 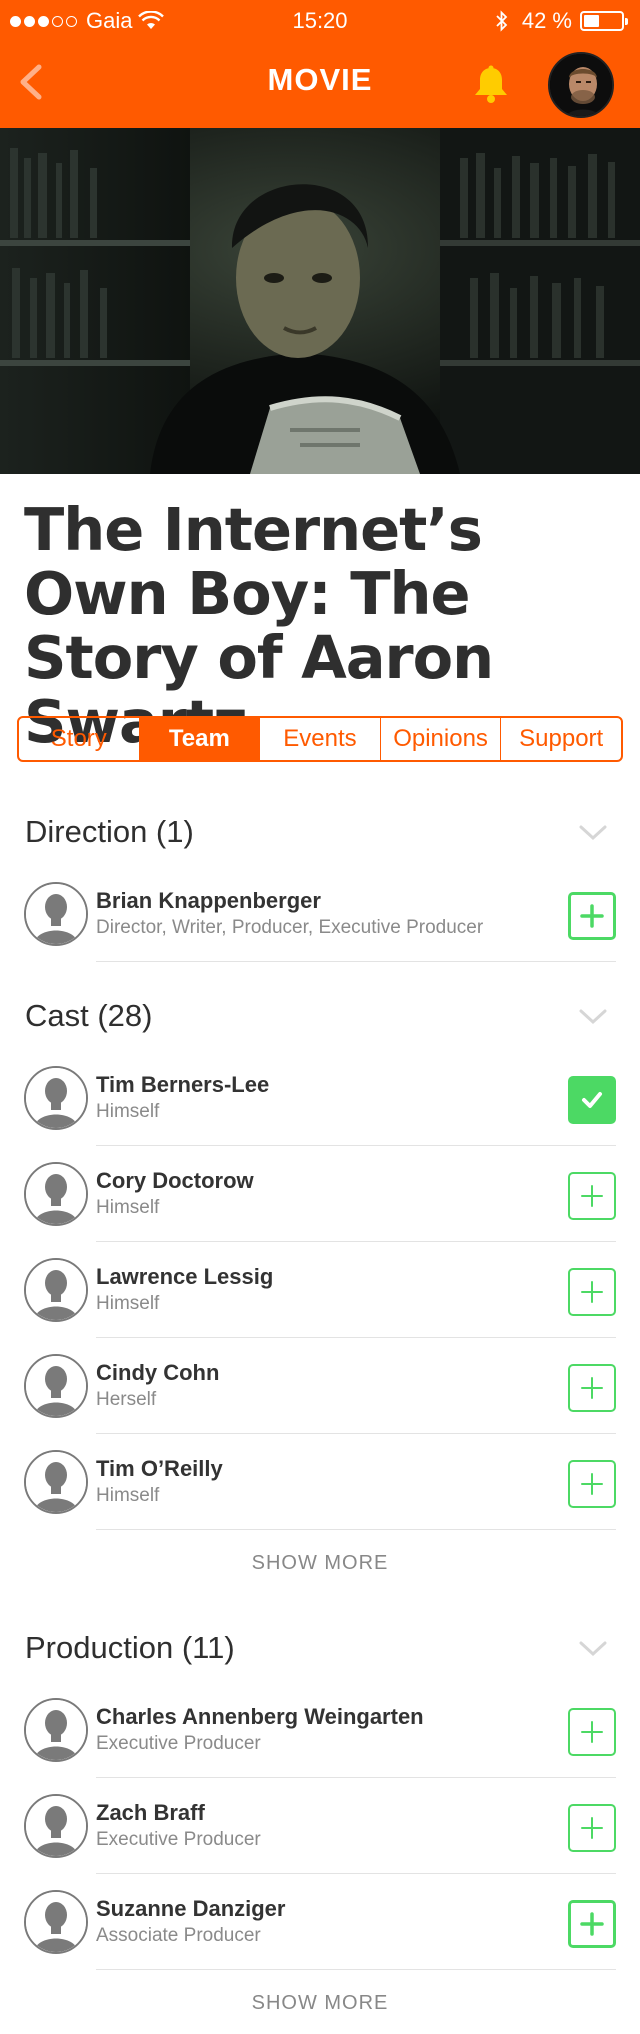 I want to click on user-avatar-image, so click(x=581, y=85).